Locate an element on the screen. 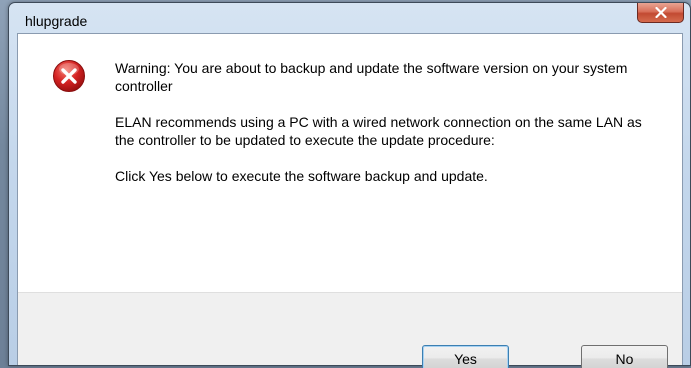 The image size is (691, 368). close-button is located at coordinates (660, 13).